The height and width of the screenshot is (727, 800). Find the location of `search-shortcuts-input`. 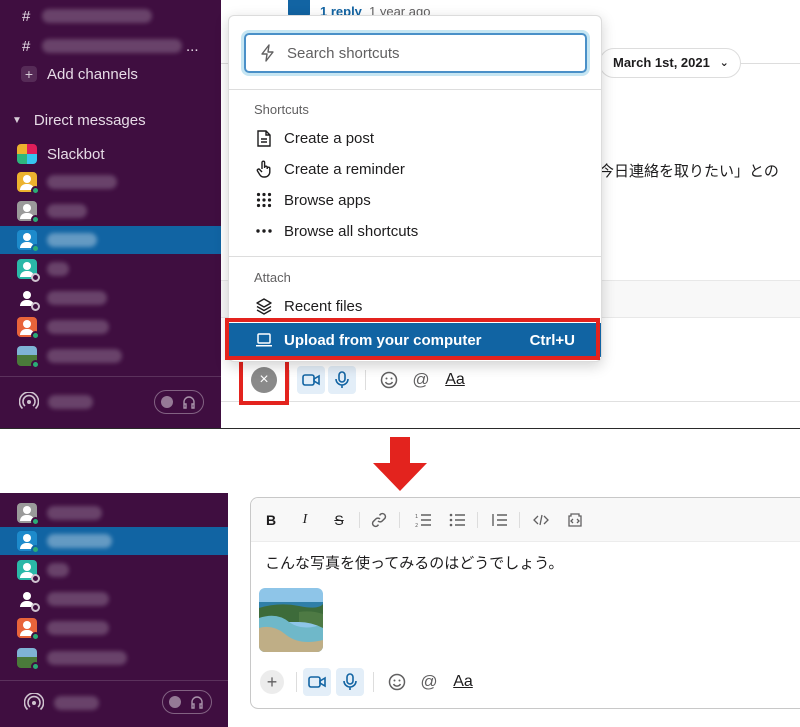

search-shortcuts-input is located at coordinates (427, 53).